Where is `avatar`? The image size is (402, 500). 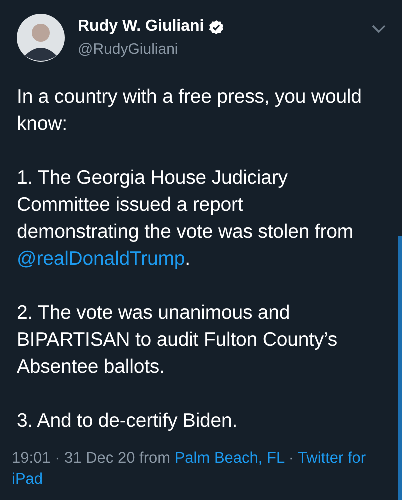 avatar is located at coordinates (41, 38).